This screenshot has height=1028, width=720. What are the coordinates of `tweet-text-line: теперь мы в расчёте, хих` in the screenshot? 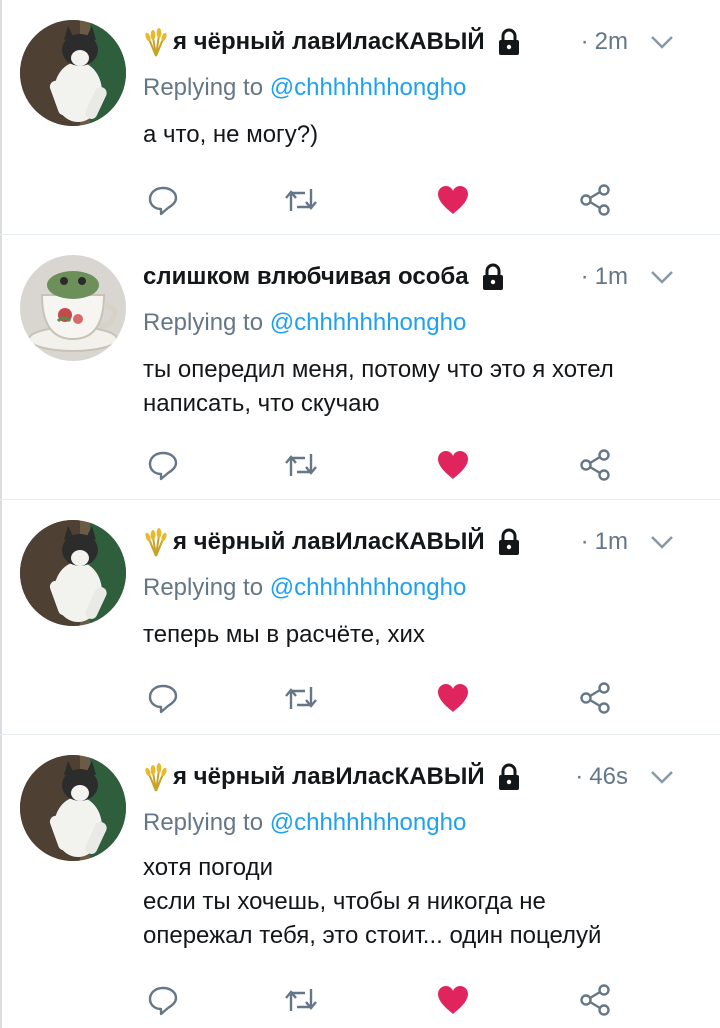 It's located at (284, 634).